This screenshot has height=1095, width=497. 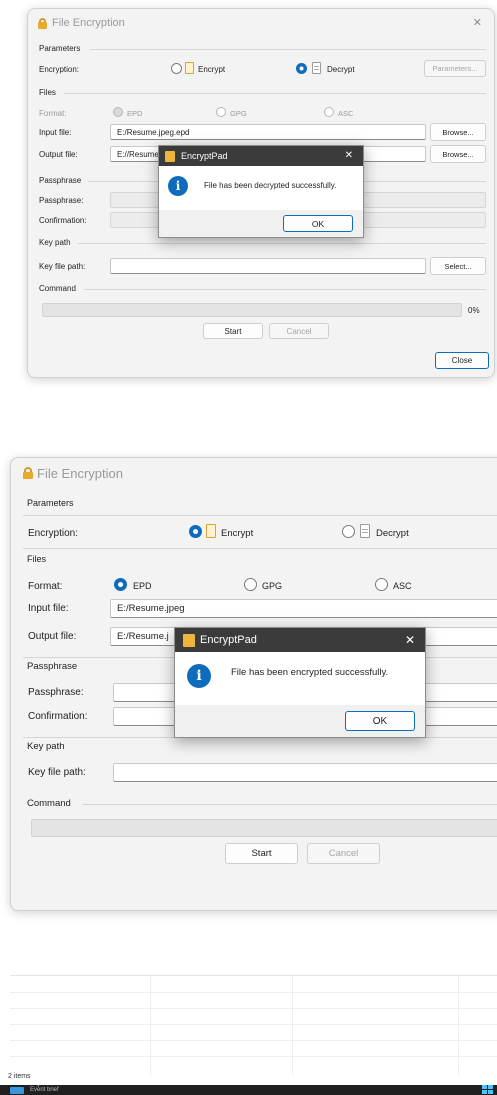 I want to click on dialog-message: File has been decrypted successfully., so click(x=270, y=185).